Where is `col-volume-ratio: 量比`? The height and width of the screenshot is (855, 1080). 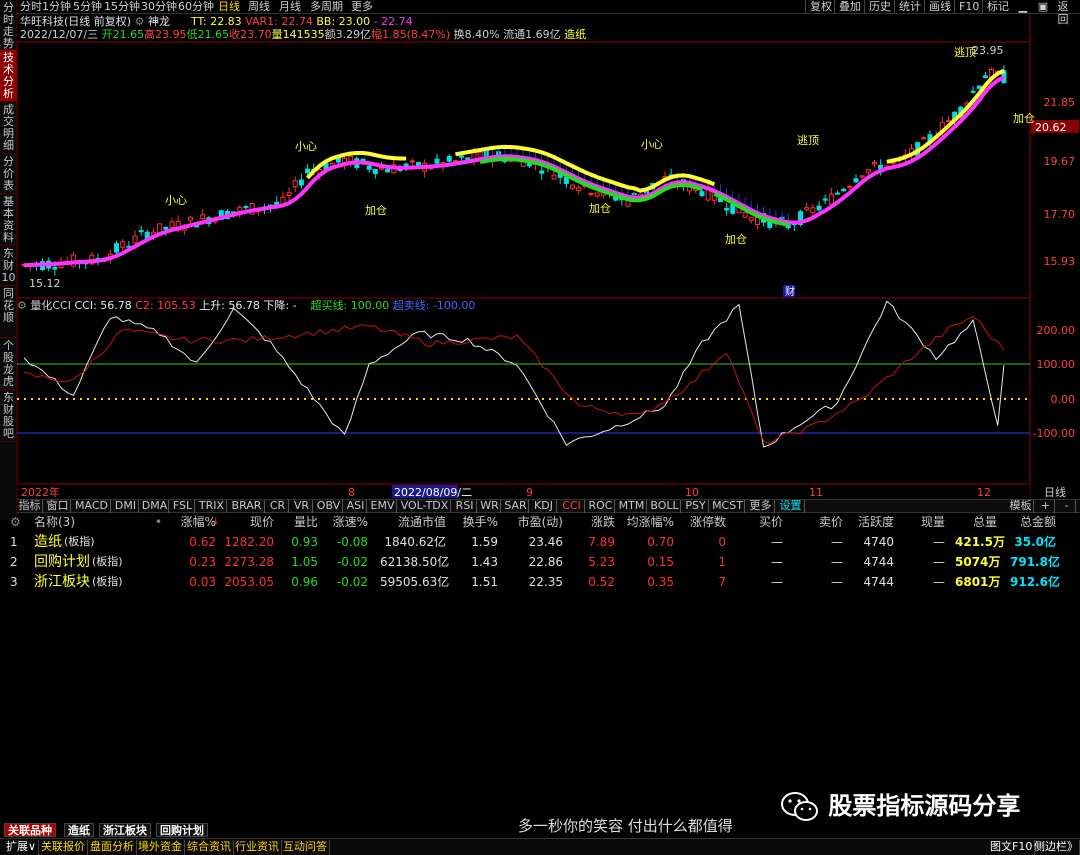
col-volume-ratio: 量比 is located at coordinates (299, 522).